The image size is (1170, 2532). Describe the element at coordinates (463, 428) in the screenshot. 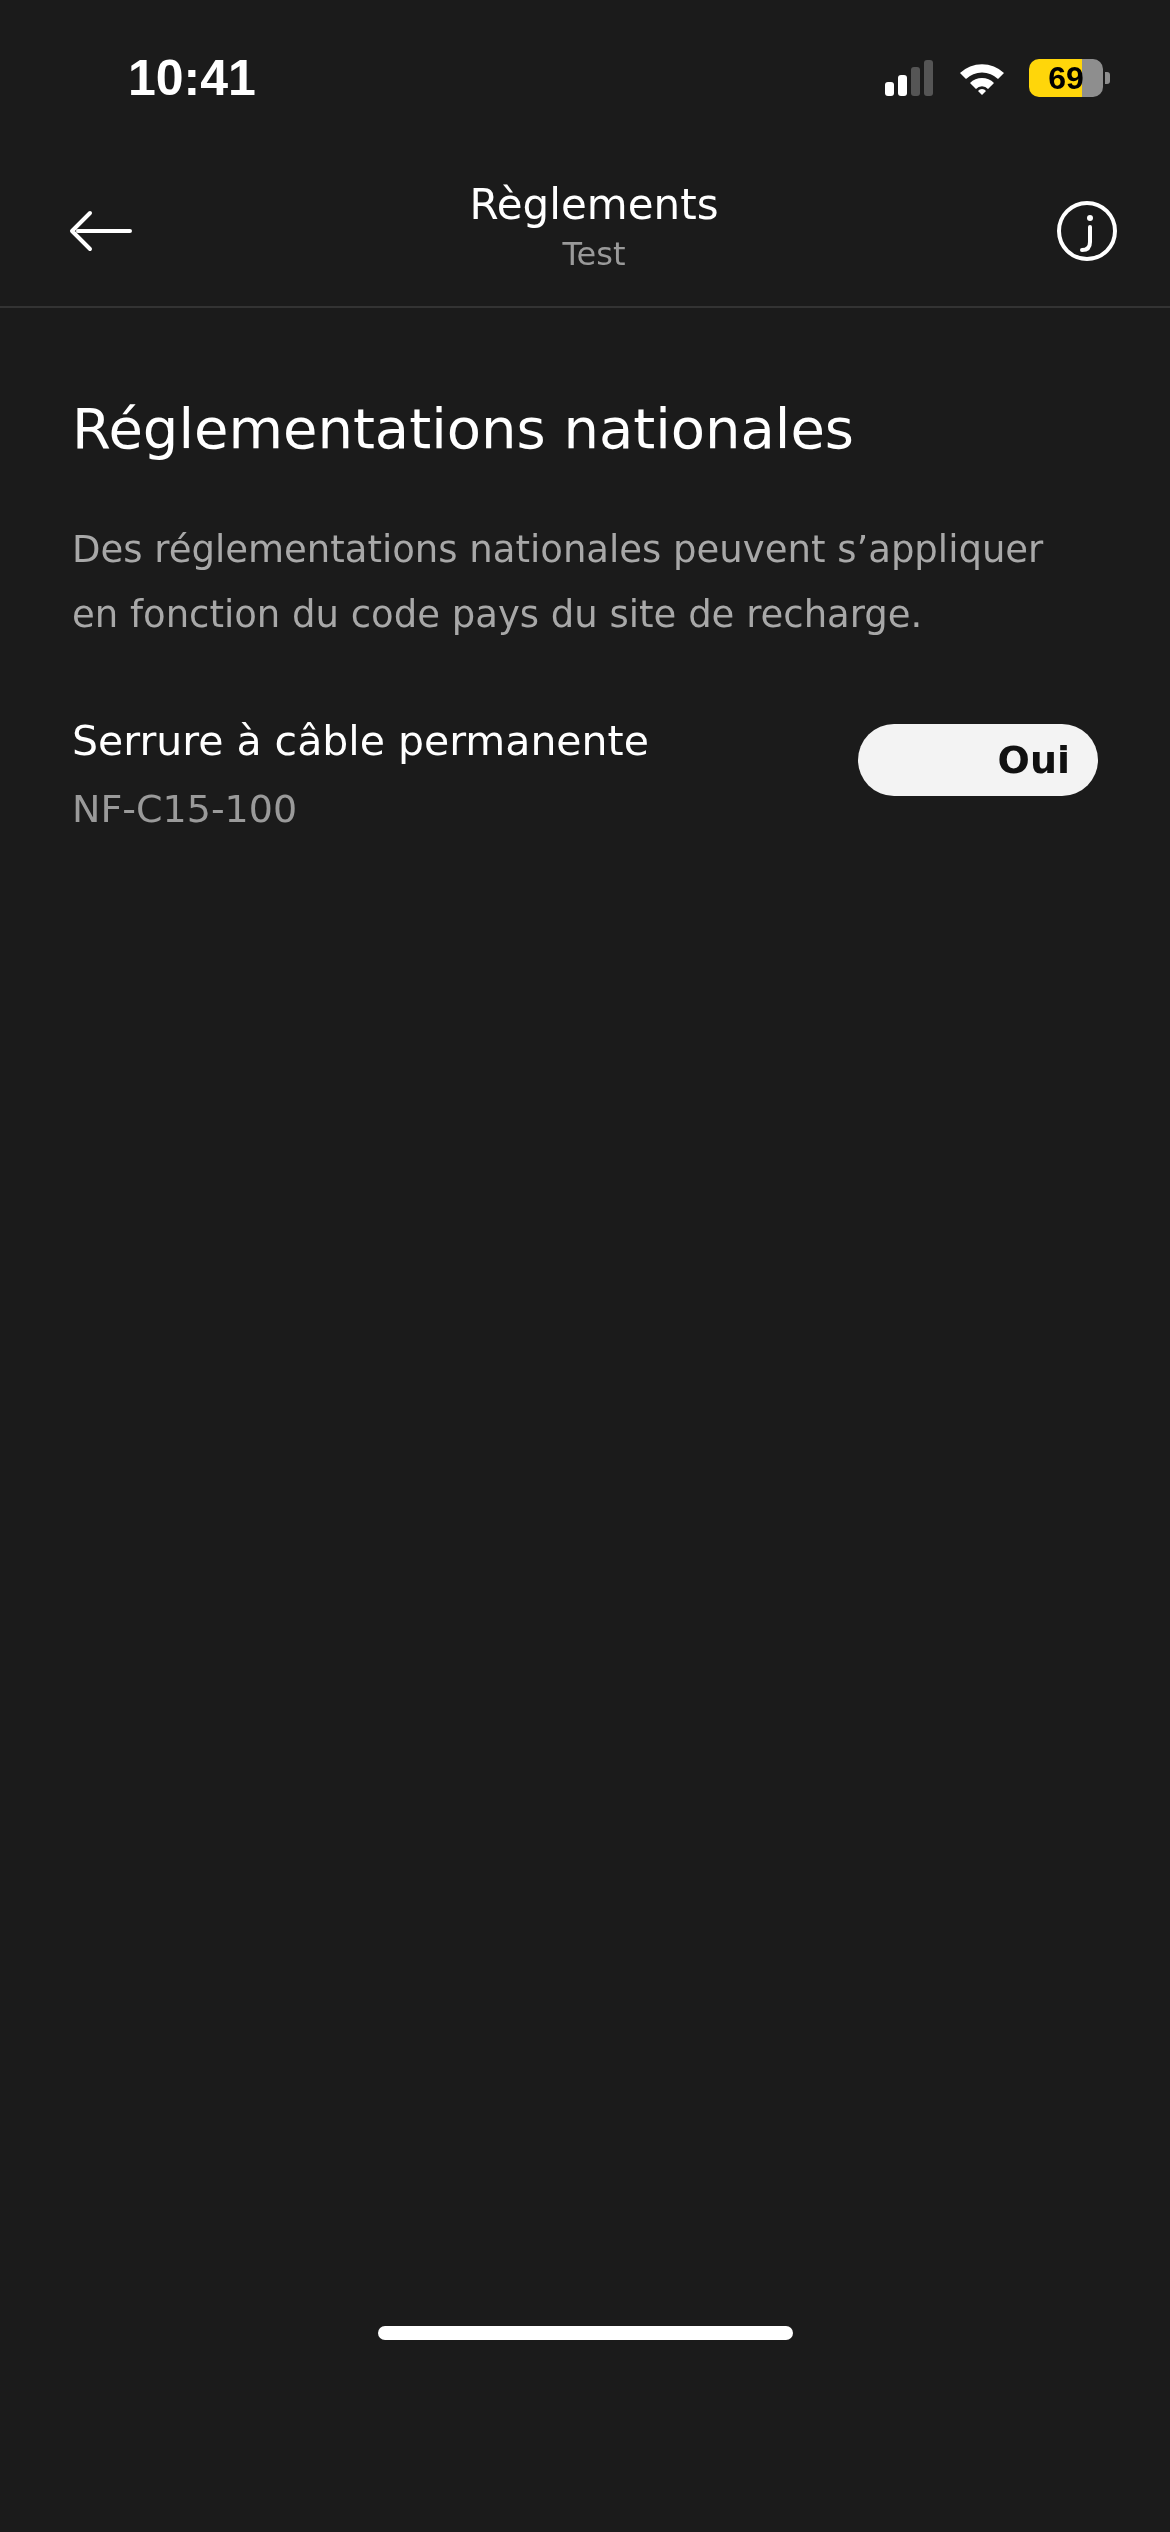

I see `section-title: Réglementations nationales` at that location.